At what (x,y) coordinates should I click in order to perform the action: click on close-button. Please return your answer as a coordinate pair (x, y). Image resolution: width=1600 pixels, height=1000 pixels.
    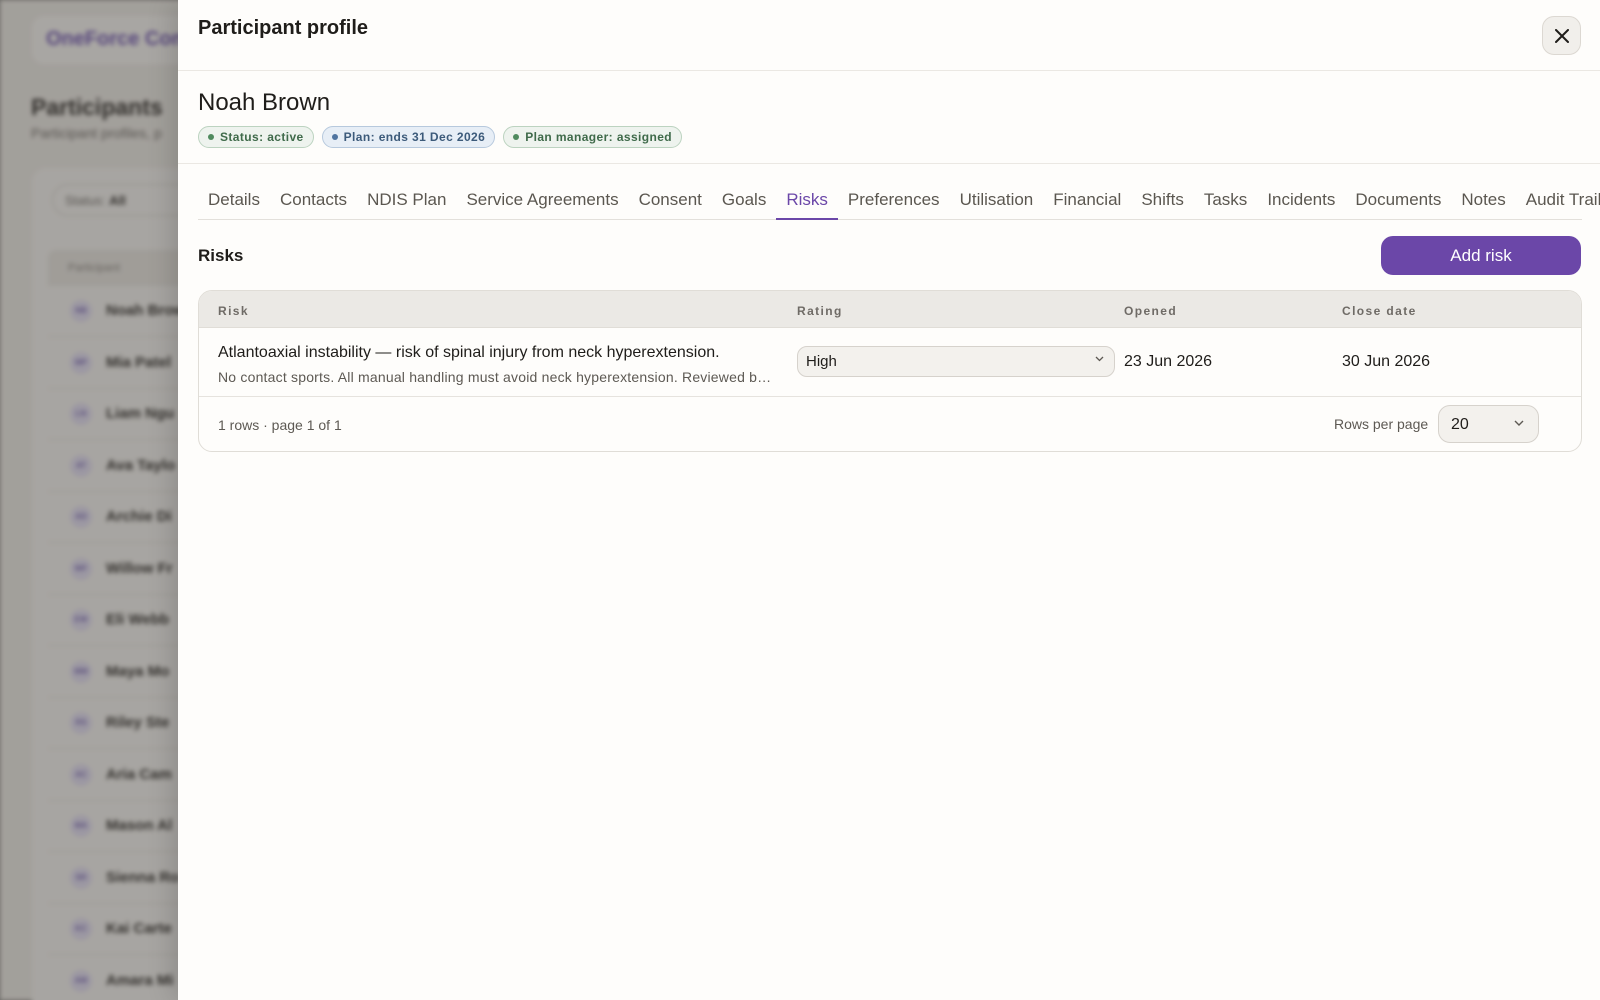
    Looking at the image, I should click on (1561, 35).